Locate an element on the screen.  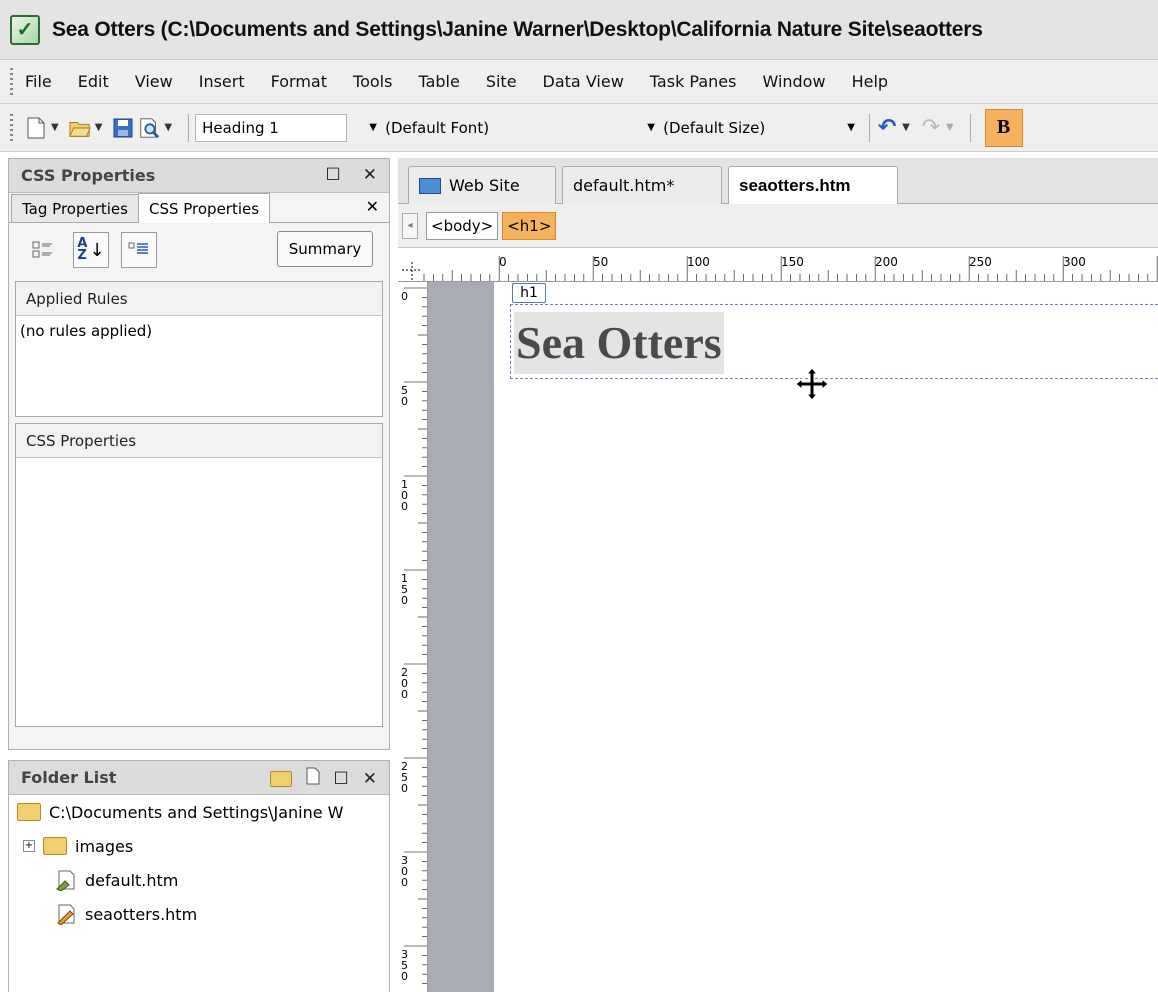
quick-tag-selector: ◂ <body> <h1> is located at coordinates (778, 226).